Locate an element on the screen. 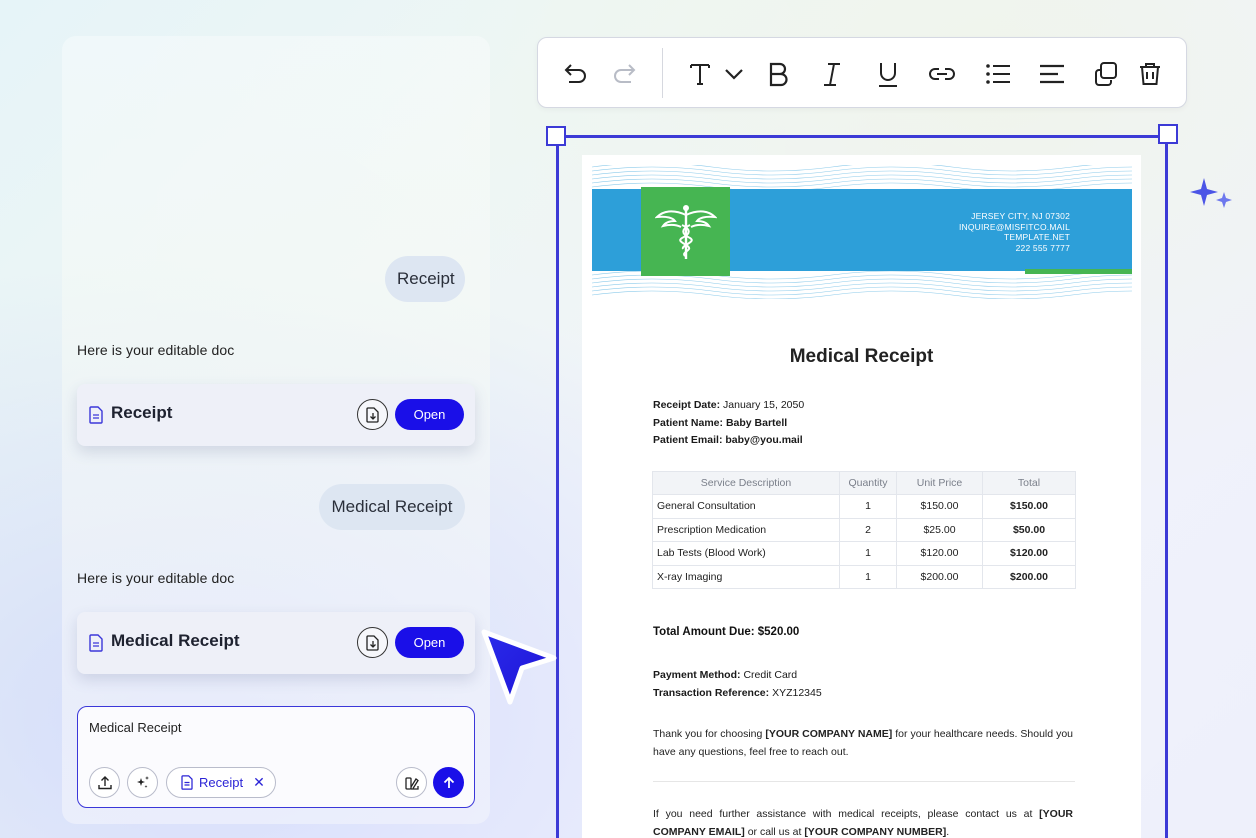 This screenshot has height=838, width=1256. chevron-down-icon is located at coordinates (734, 74).